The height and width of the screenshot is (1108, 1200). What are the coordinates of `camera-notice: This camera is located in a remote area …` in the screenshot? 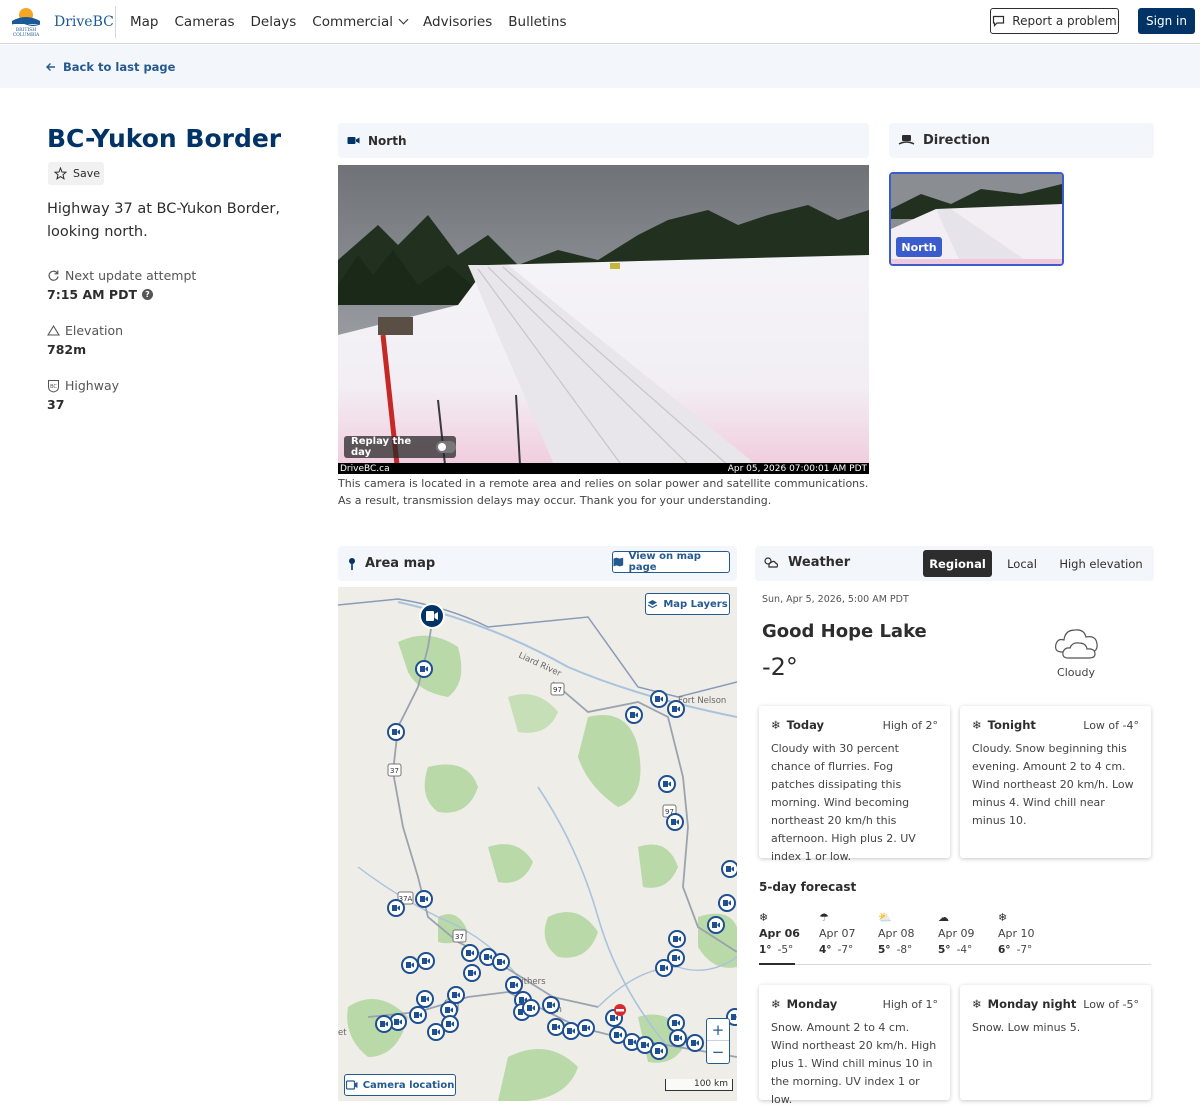 It's located at (603, 492).